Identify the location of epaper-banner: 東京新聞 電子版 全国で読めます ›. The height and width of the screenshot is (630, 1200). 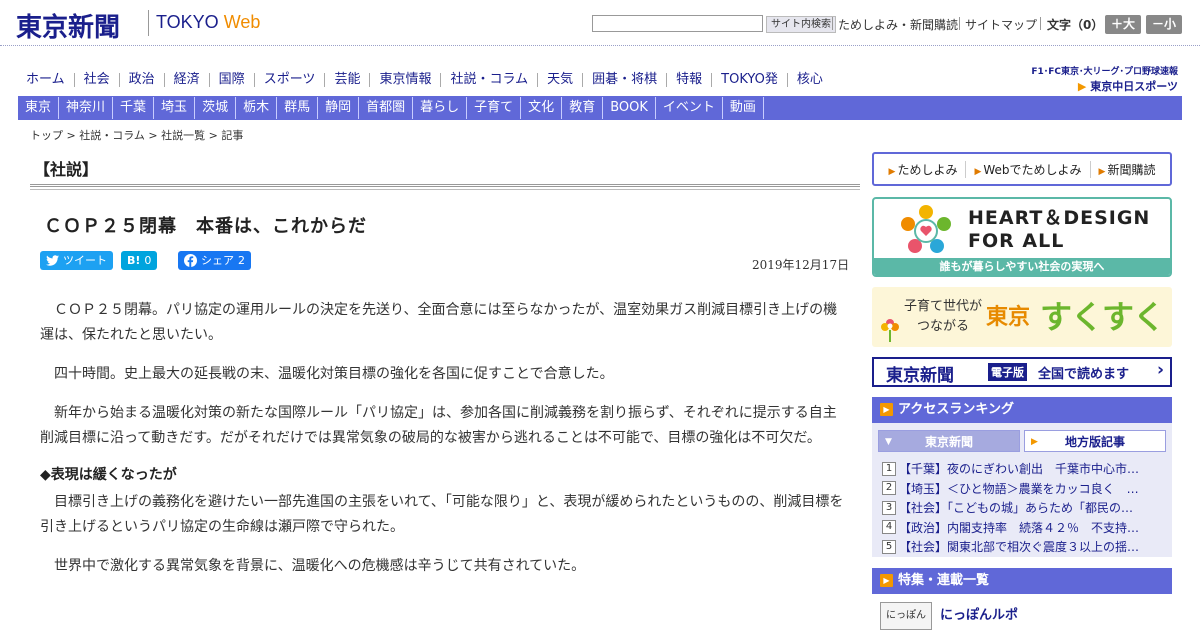
(1022, 372).